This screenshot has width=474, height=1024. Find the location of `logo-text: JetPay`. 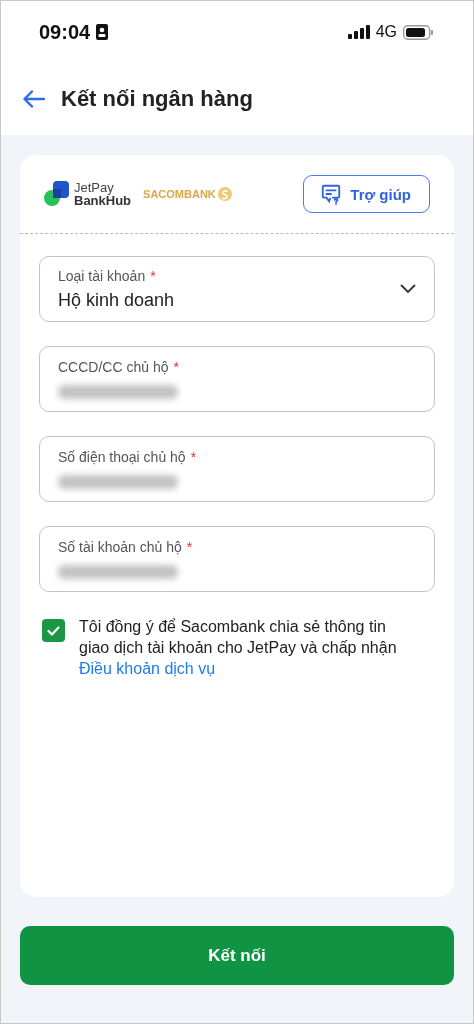

logo-text: JetPay is located at coordinates (94, 187).